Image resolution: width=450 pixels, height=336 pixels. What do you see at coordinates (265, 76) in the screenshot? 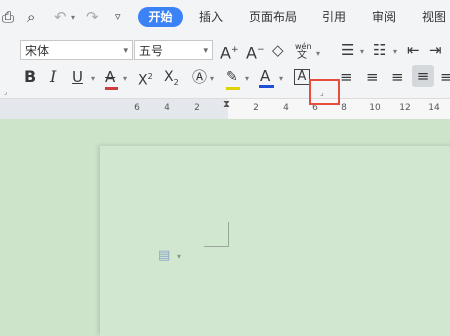
I see `font-color-button: A` at bounding box center [265, 76].